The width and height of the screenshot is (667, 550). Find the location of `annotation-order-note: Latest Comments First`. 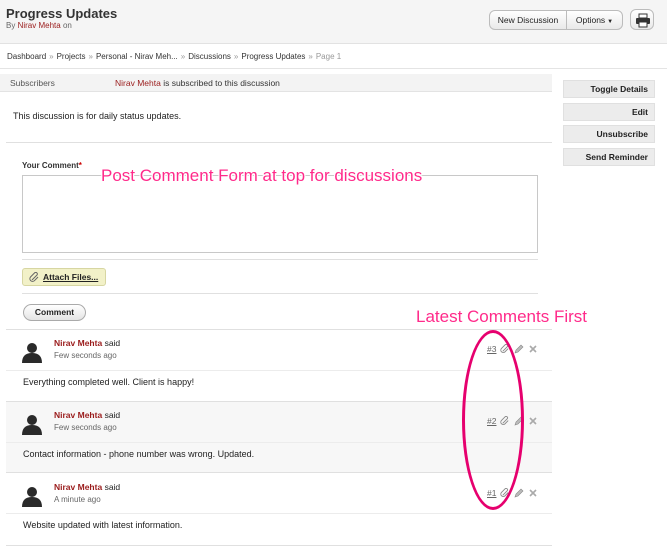

annotation-order-note: Latest Comments First is located at coordinates (501, 316).